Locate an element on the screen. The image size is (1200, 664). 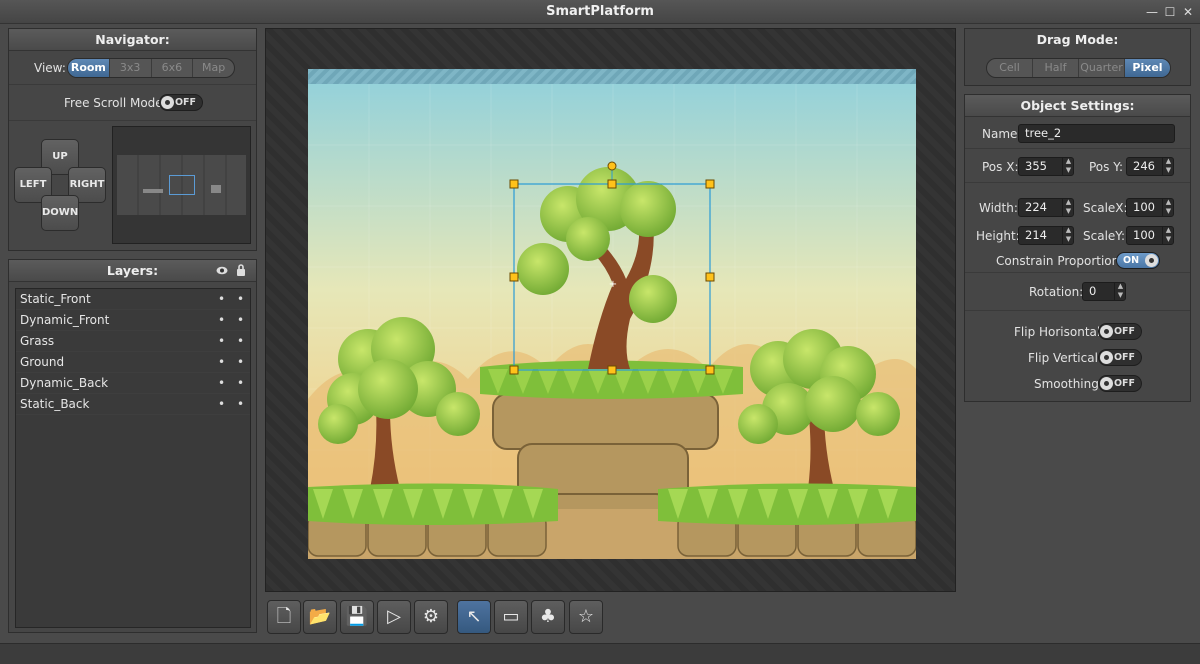
layer-row: Grass • • is located at coordinates (133, 341).